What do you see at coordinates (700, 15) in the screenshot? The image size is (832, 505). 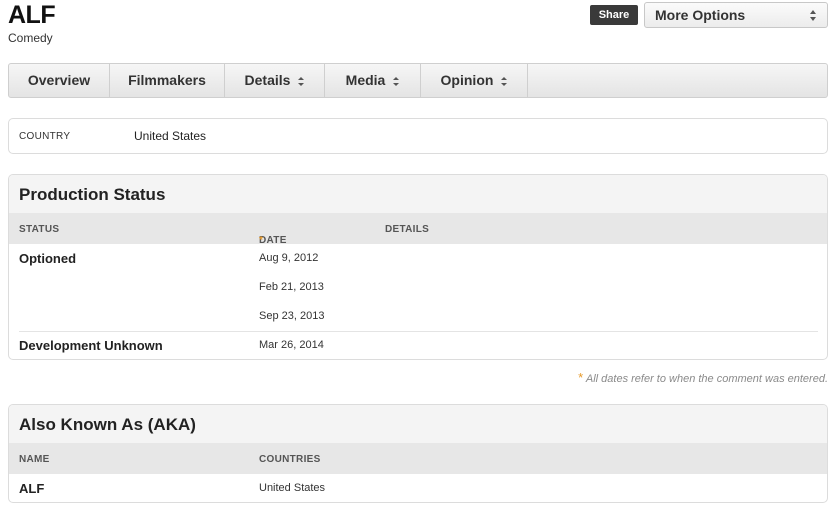 I see `more-options-label: More Options` at bounding box center [700, 15].